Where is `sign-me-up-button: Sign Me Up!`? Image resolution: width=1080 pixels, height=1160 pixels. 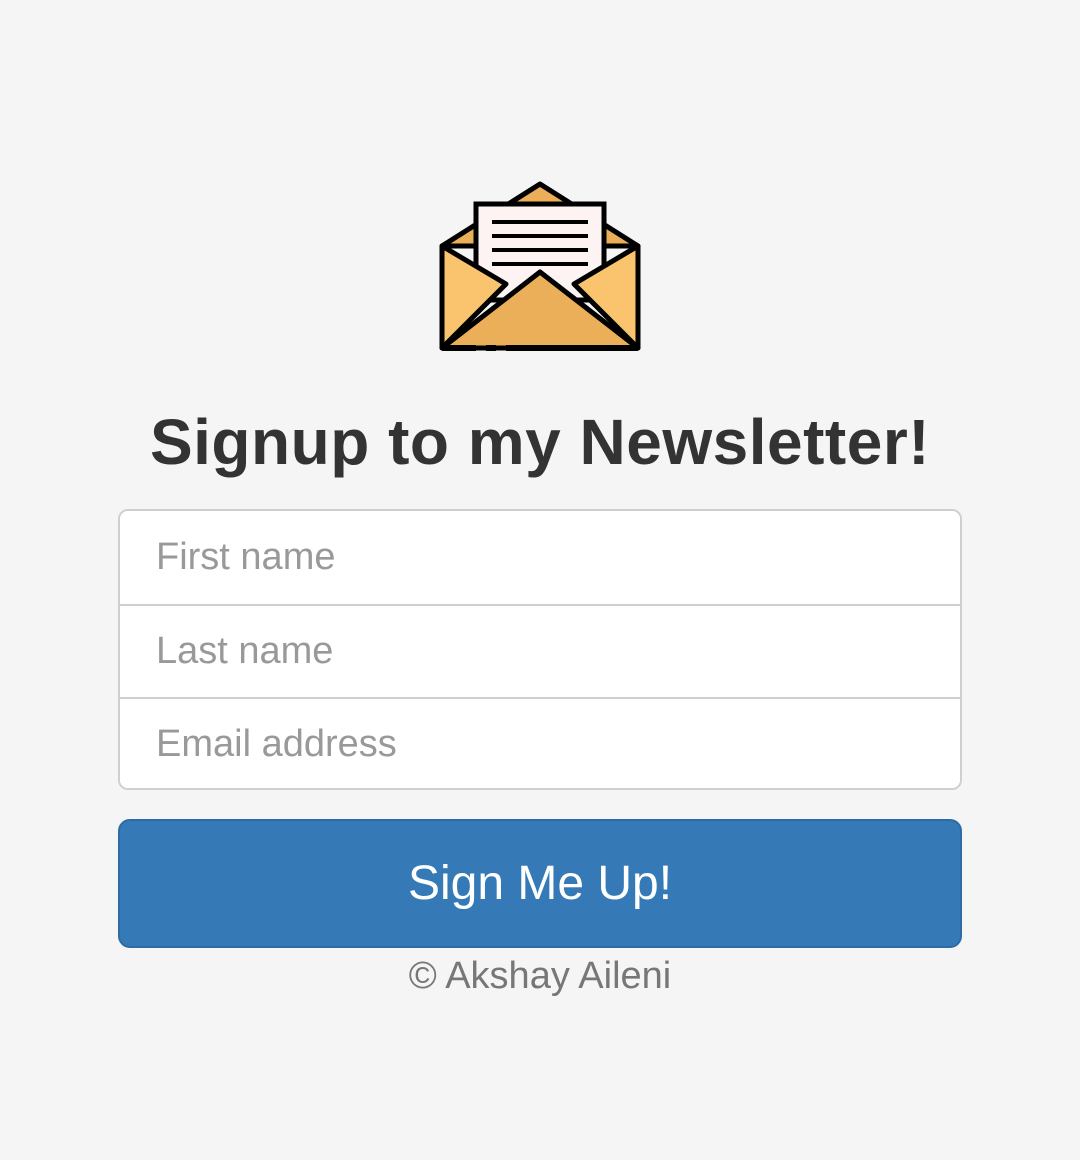 sign-me-up-button: Sign Me Up! is located at coordinates (540, 883).